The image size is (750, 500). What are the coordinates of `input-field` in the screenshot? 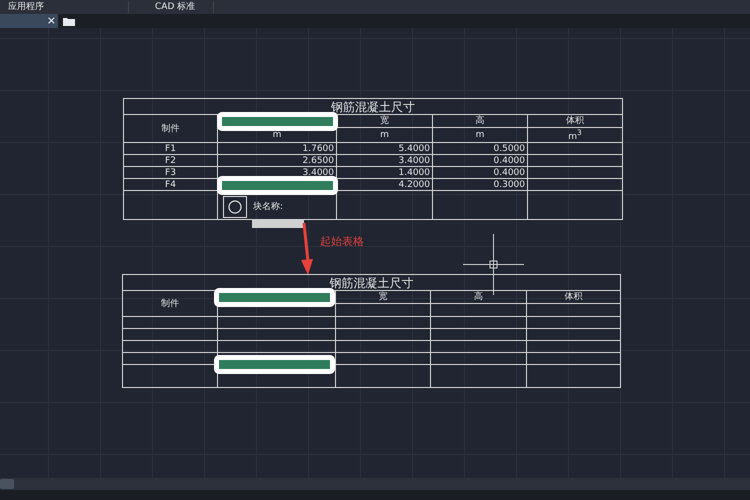 It's located at (278, 223).